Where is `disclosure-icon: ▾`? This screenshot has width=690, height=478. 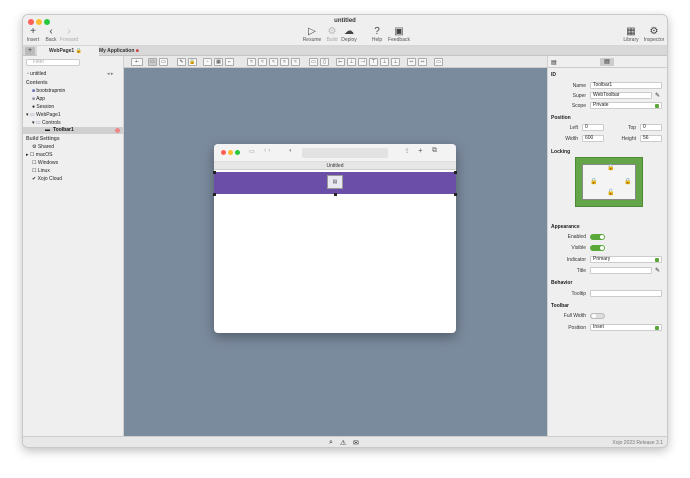 disclosure-icon: ▾ is located at coordinates (27, 115).